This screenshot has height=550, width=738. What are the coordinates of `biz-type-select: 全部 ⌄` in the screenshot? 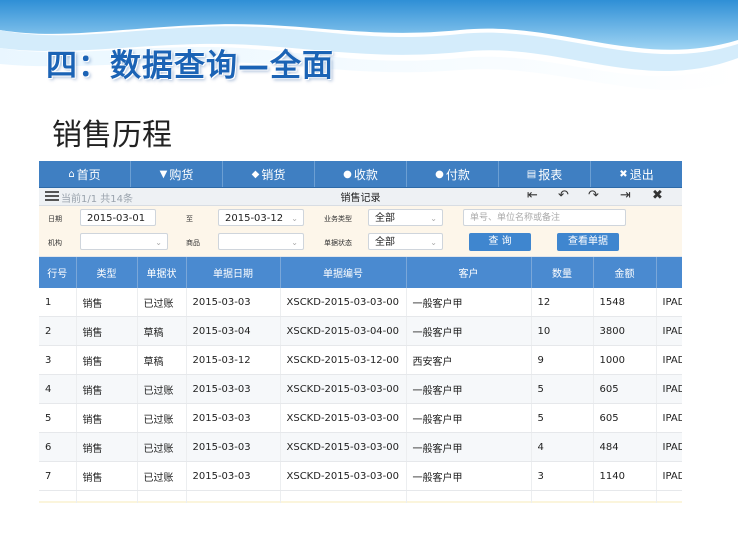 It's located at (405, 217).